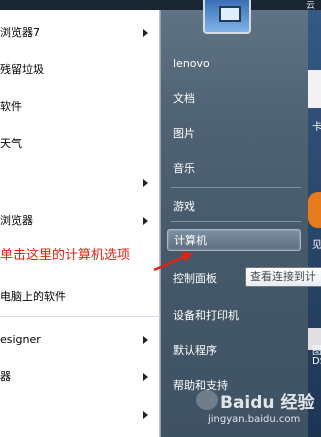  Describe the element at coordinates (190, 240) in the screenshot. I see `place-label: 计算机` at that location.